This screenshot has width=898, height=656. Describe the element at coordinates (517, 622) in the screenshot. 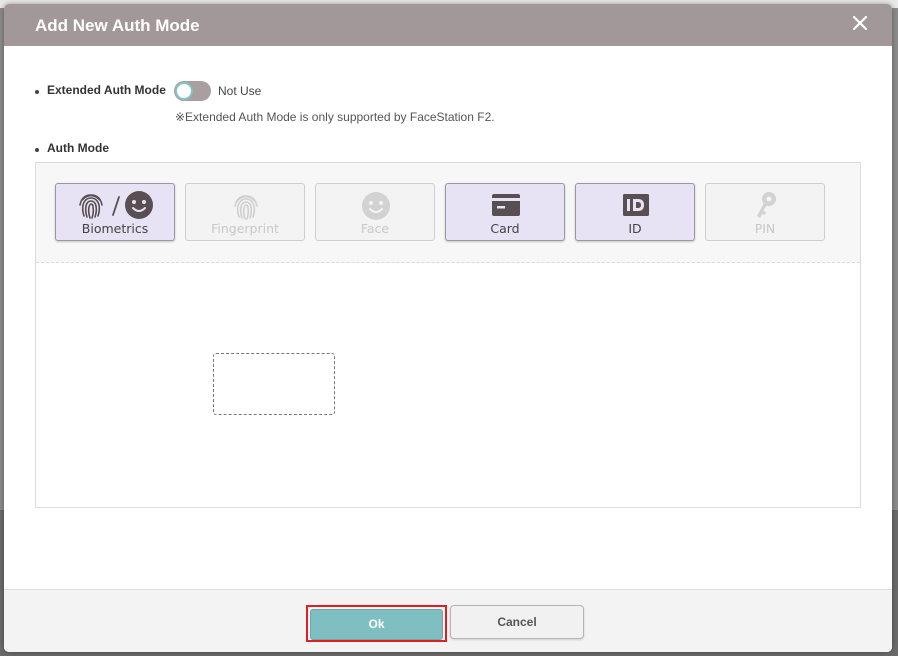

I see `cancel-button: Cancel` at that location.